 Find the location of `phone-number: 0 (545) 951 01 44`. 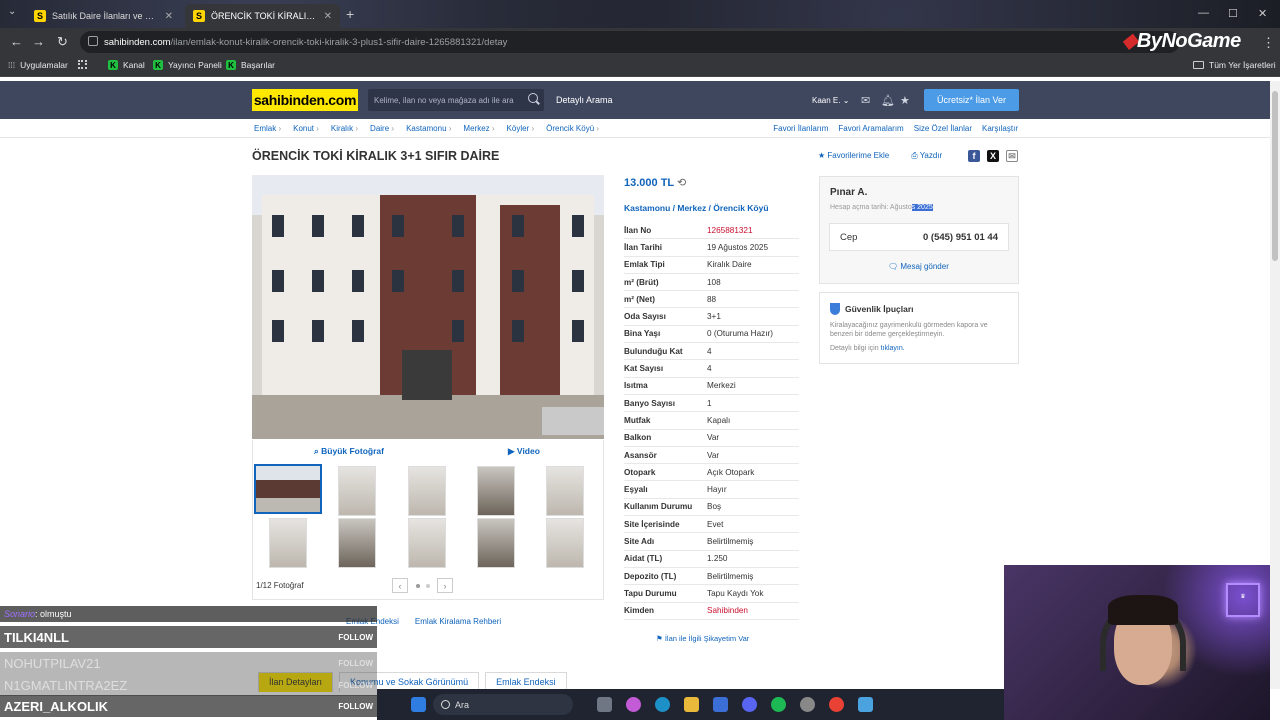

phone-number: 0 (545) 951 01 44 is located at coordinates (960, 237).